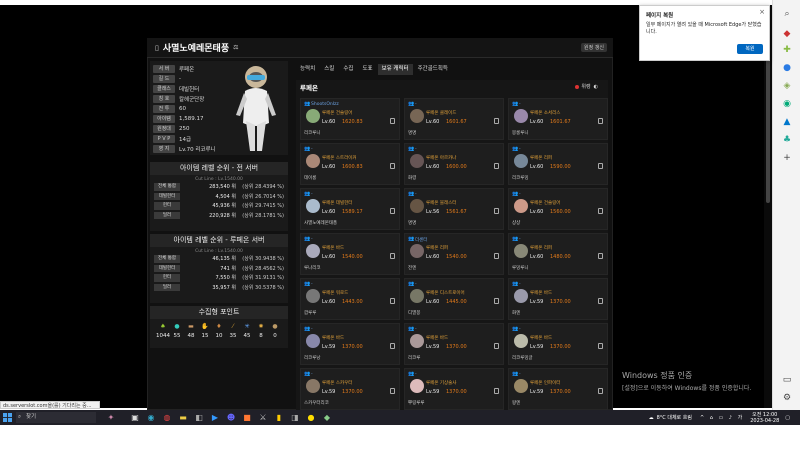 This screenshot has width=800, height=450. What do you see at coordinates (787, 104) in the screenshot?
I see `outlook-icon: ◉` at bounding box center [787, 104].